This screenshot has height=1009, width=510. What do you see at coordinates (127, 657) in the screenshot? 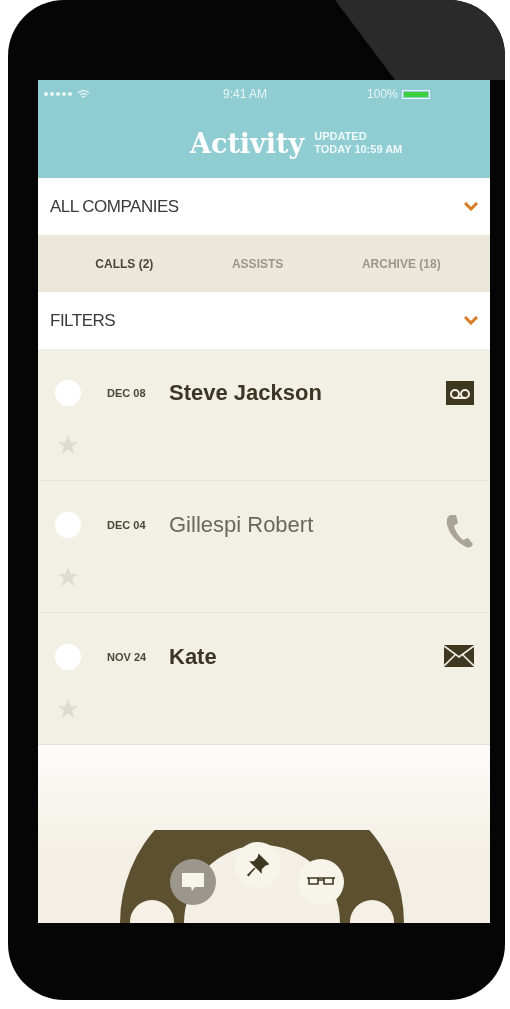
I see `activity-date: NOV 24` at bounding box center [127, 657].